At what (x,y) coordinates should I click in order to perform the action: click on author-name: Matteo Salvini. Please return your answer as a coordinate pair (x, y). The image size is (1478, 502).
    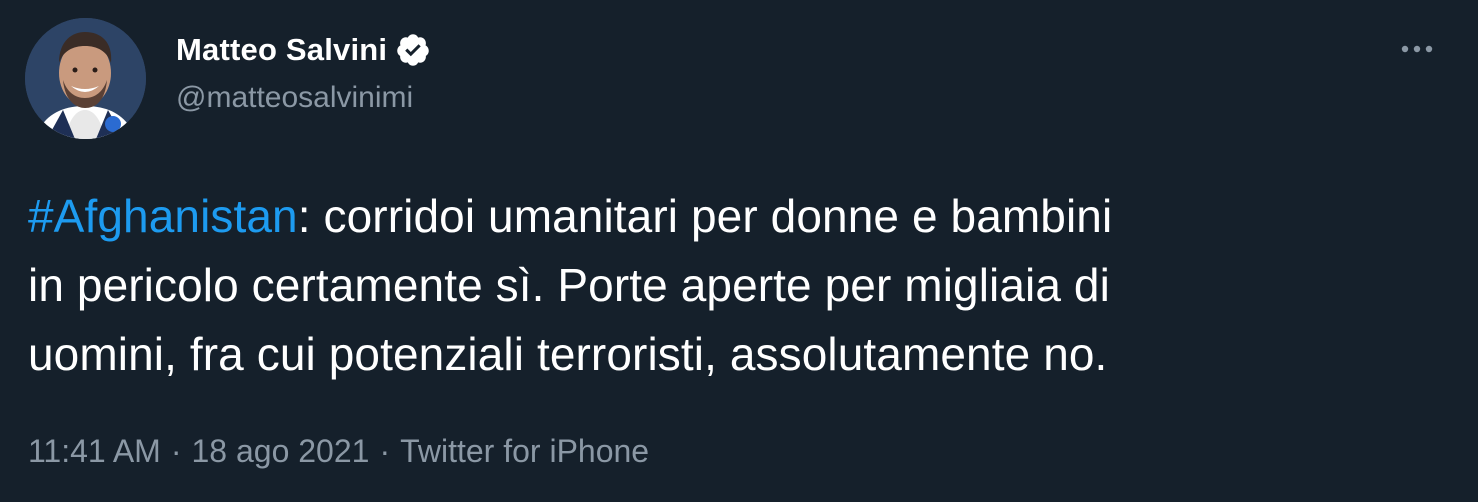
    Looking at the image, I should click on (281, 50).